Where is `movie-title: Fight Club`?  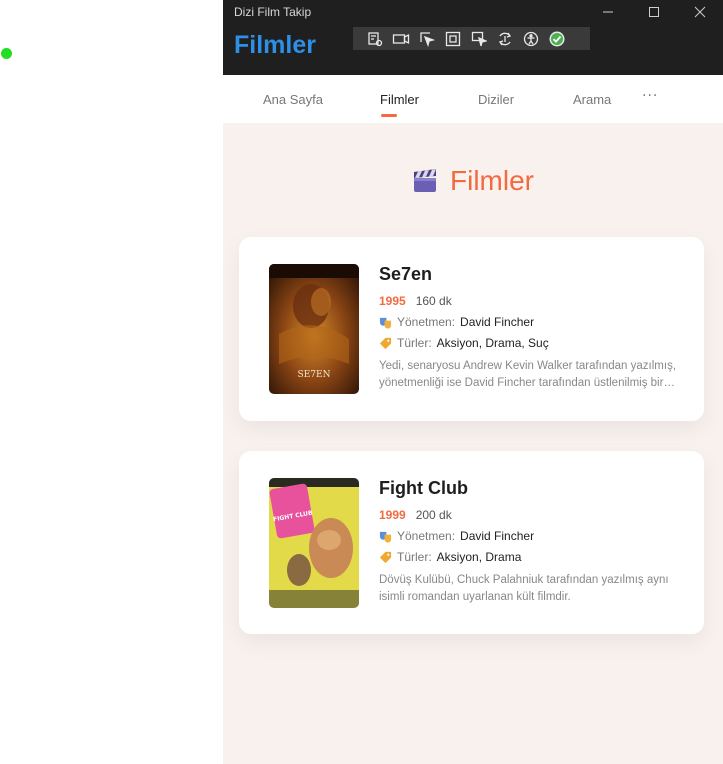
movie-title: Fight Club is located at coordinates (423, 488).